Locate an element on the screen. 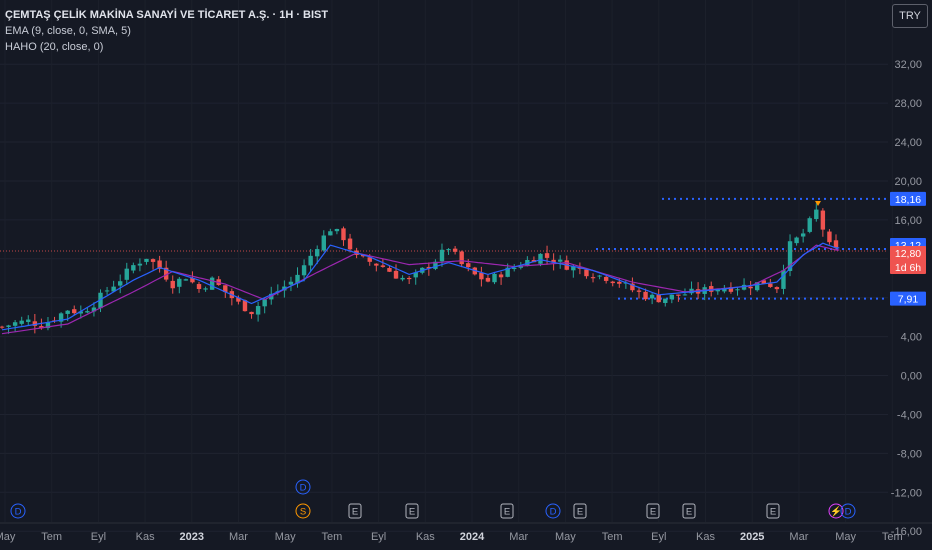  time-tick-label: 2023 is located at coordinates (192, 537).